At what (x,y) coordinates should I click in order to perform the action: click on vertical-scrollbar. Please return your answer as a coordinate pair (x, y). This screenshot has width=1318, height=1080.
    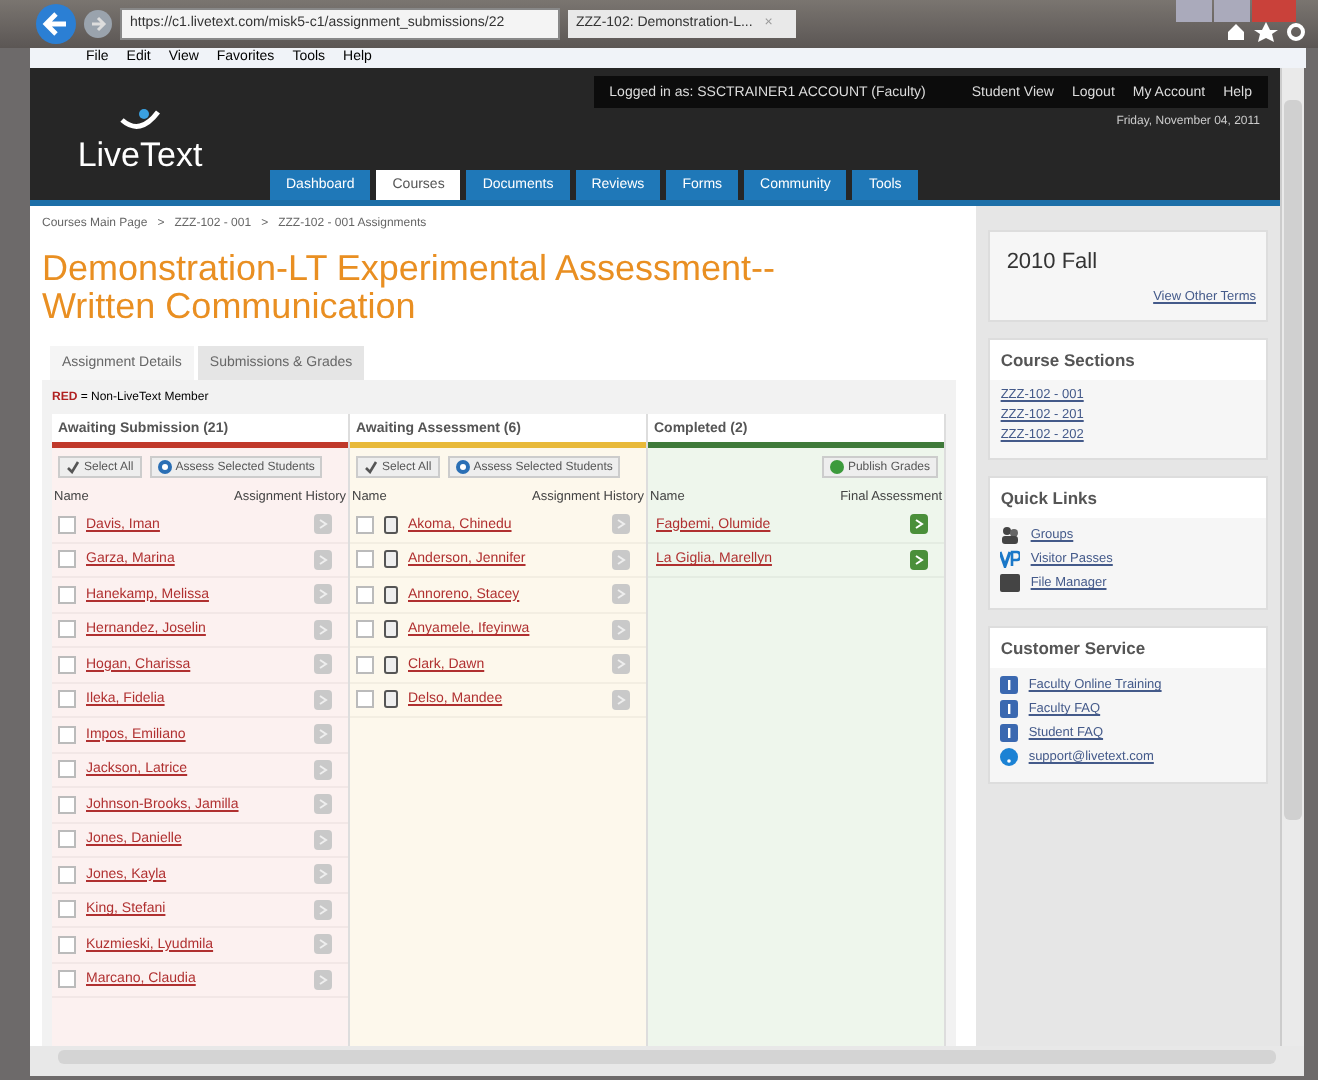
    Looking at the image, I should click on (1292, 557).